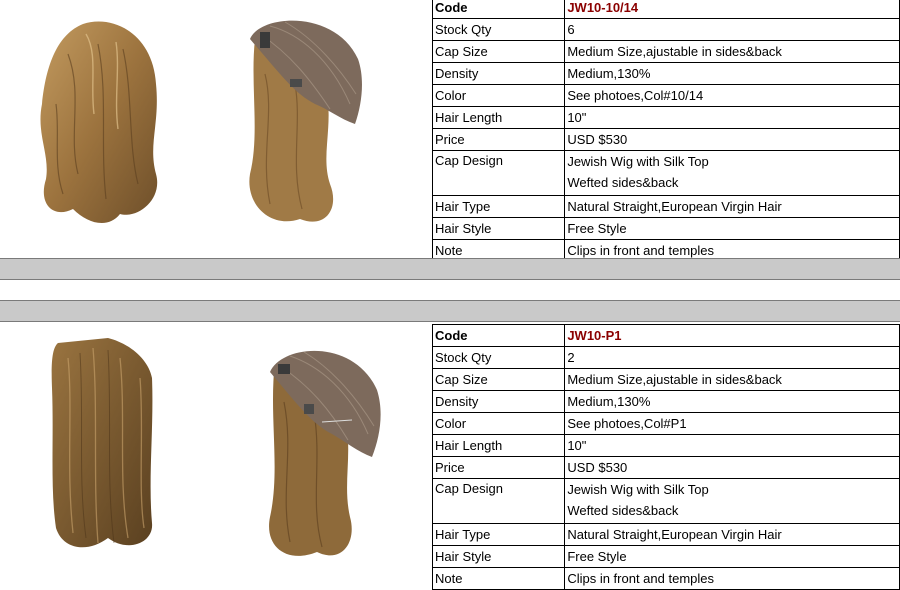  I want to click on product-code: JW10-P1, so click(732, 335).